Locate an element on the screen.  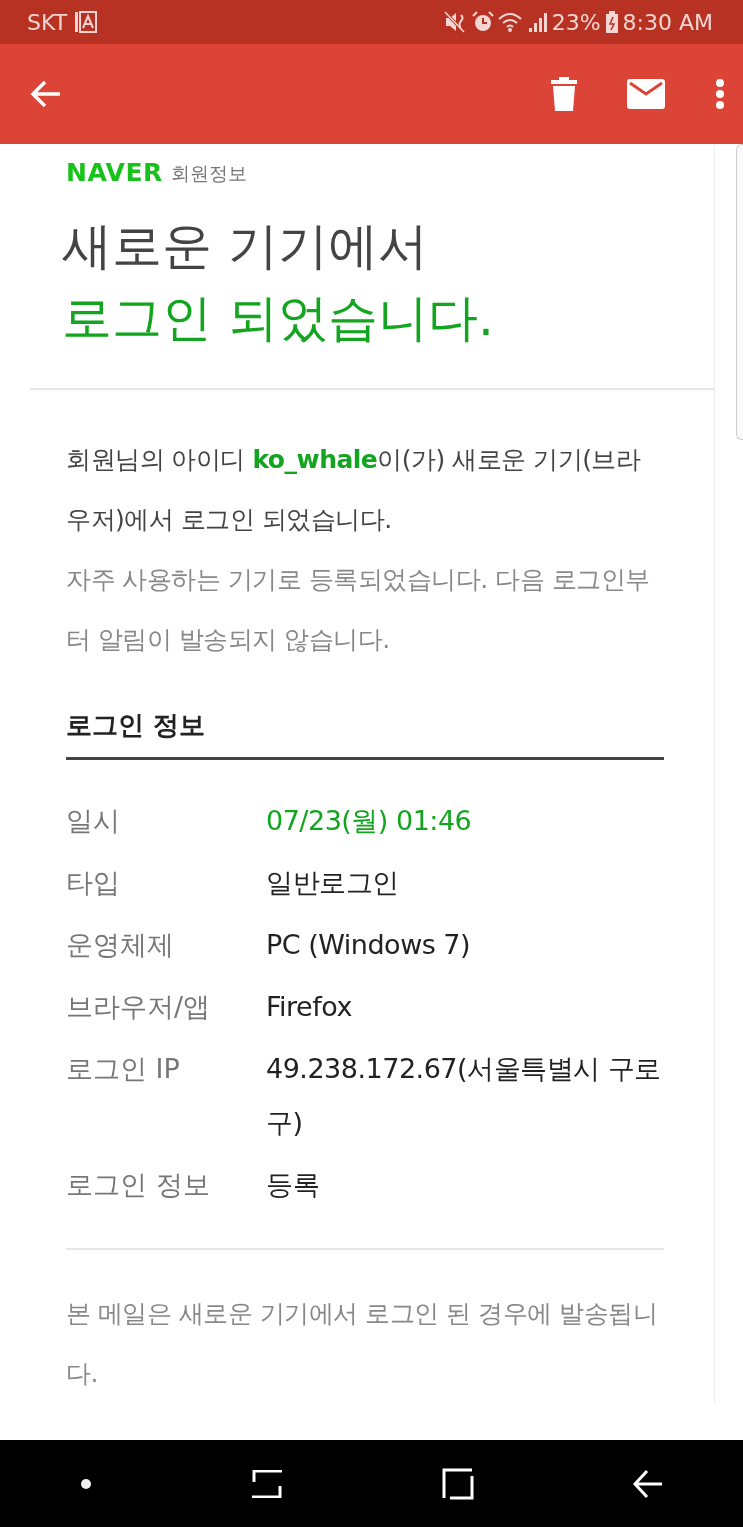
mail-icon is located at coordinates (646, 94).